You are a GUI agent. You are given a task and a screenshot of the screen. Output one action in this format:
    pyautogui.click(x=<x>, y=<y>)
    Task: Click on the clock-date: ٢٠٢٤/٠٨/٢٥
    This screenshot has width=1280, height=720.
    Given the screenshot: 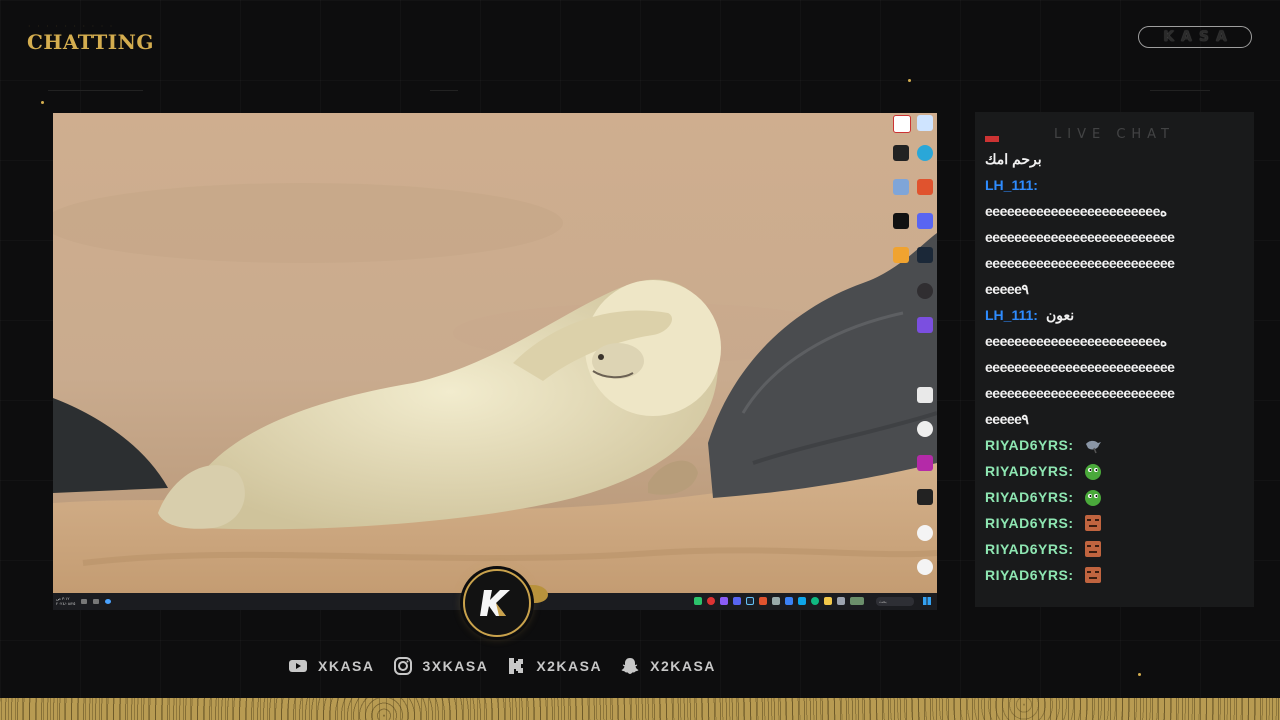 What is the action you would take?
    pyautogui.click(x=66, y=603)
    